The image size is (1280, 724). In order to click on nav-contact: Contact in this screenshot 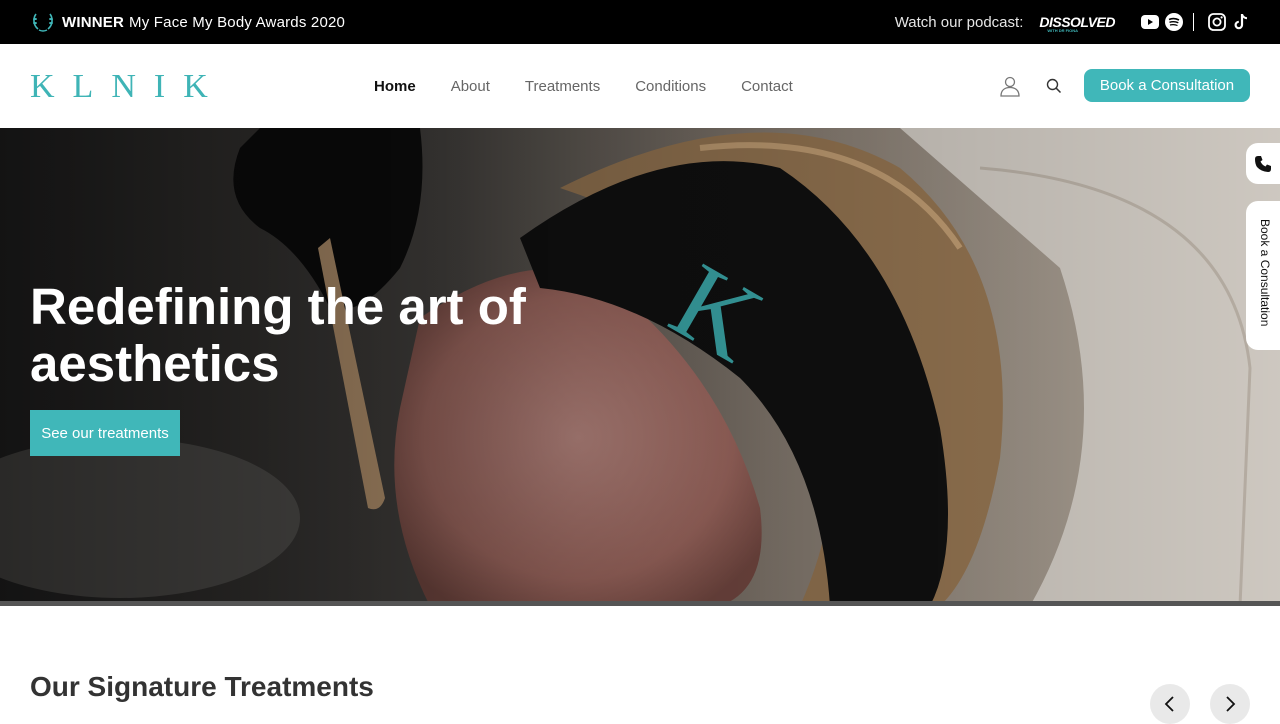, I will do `click(767, 86)`.